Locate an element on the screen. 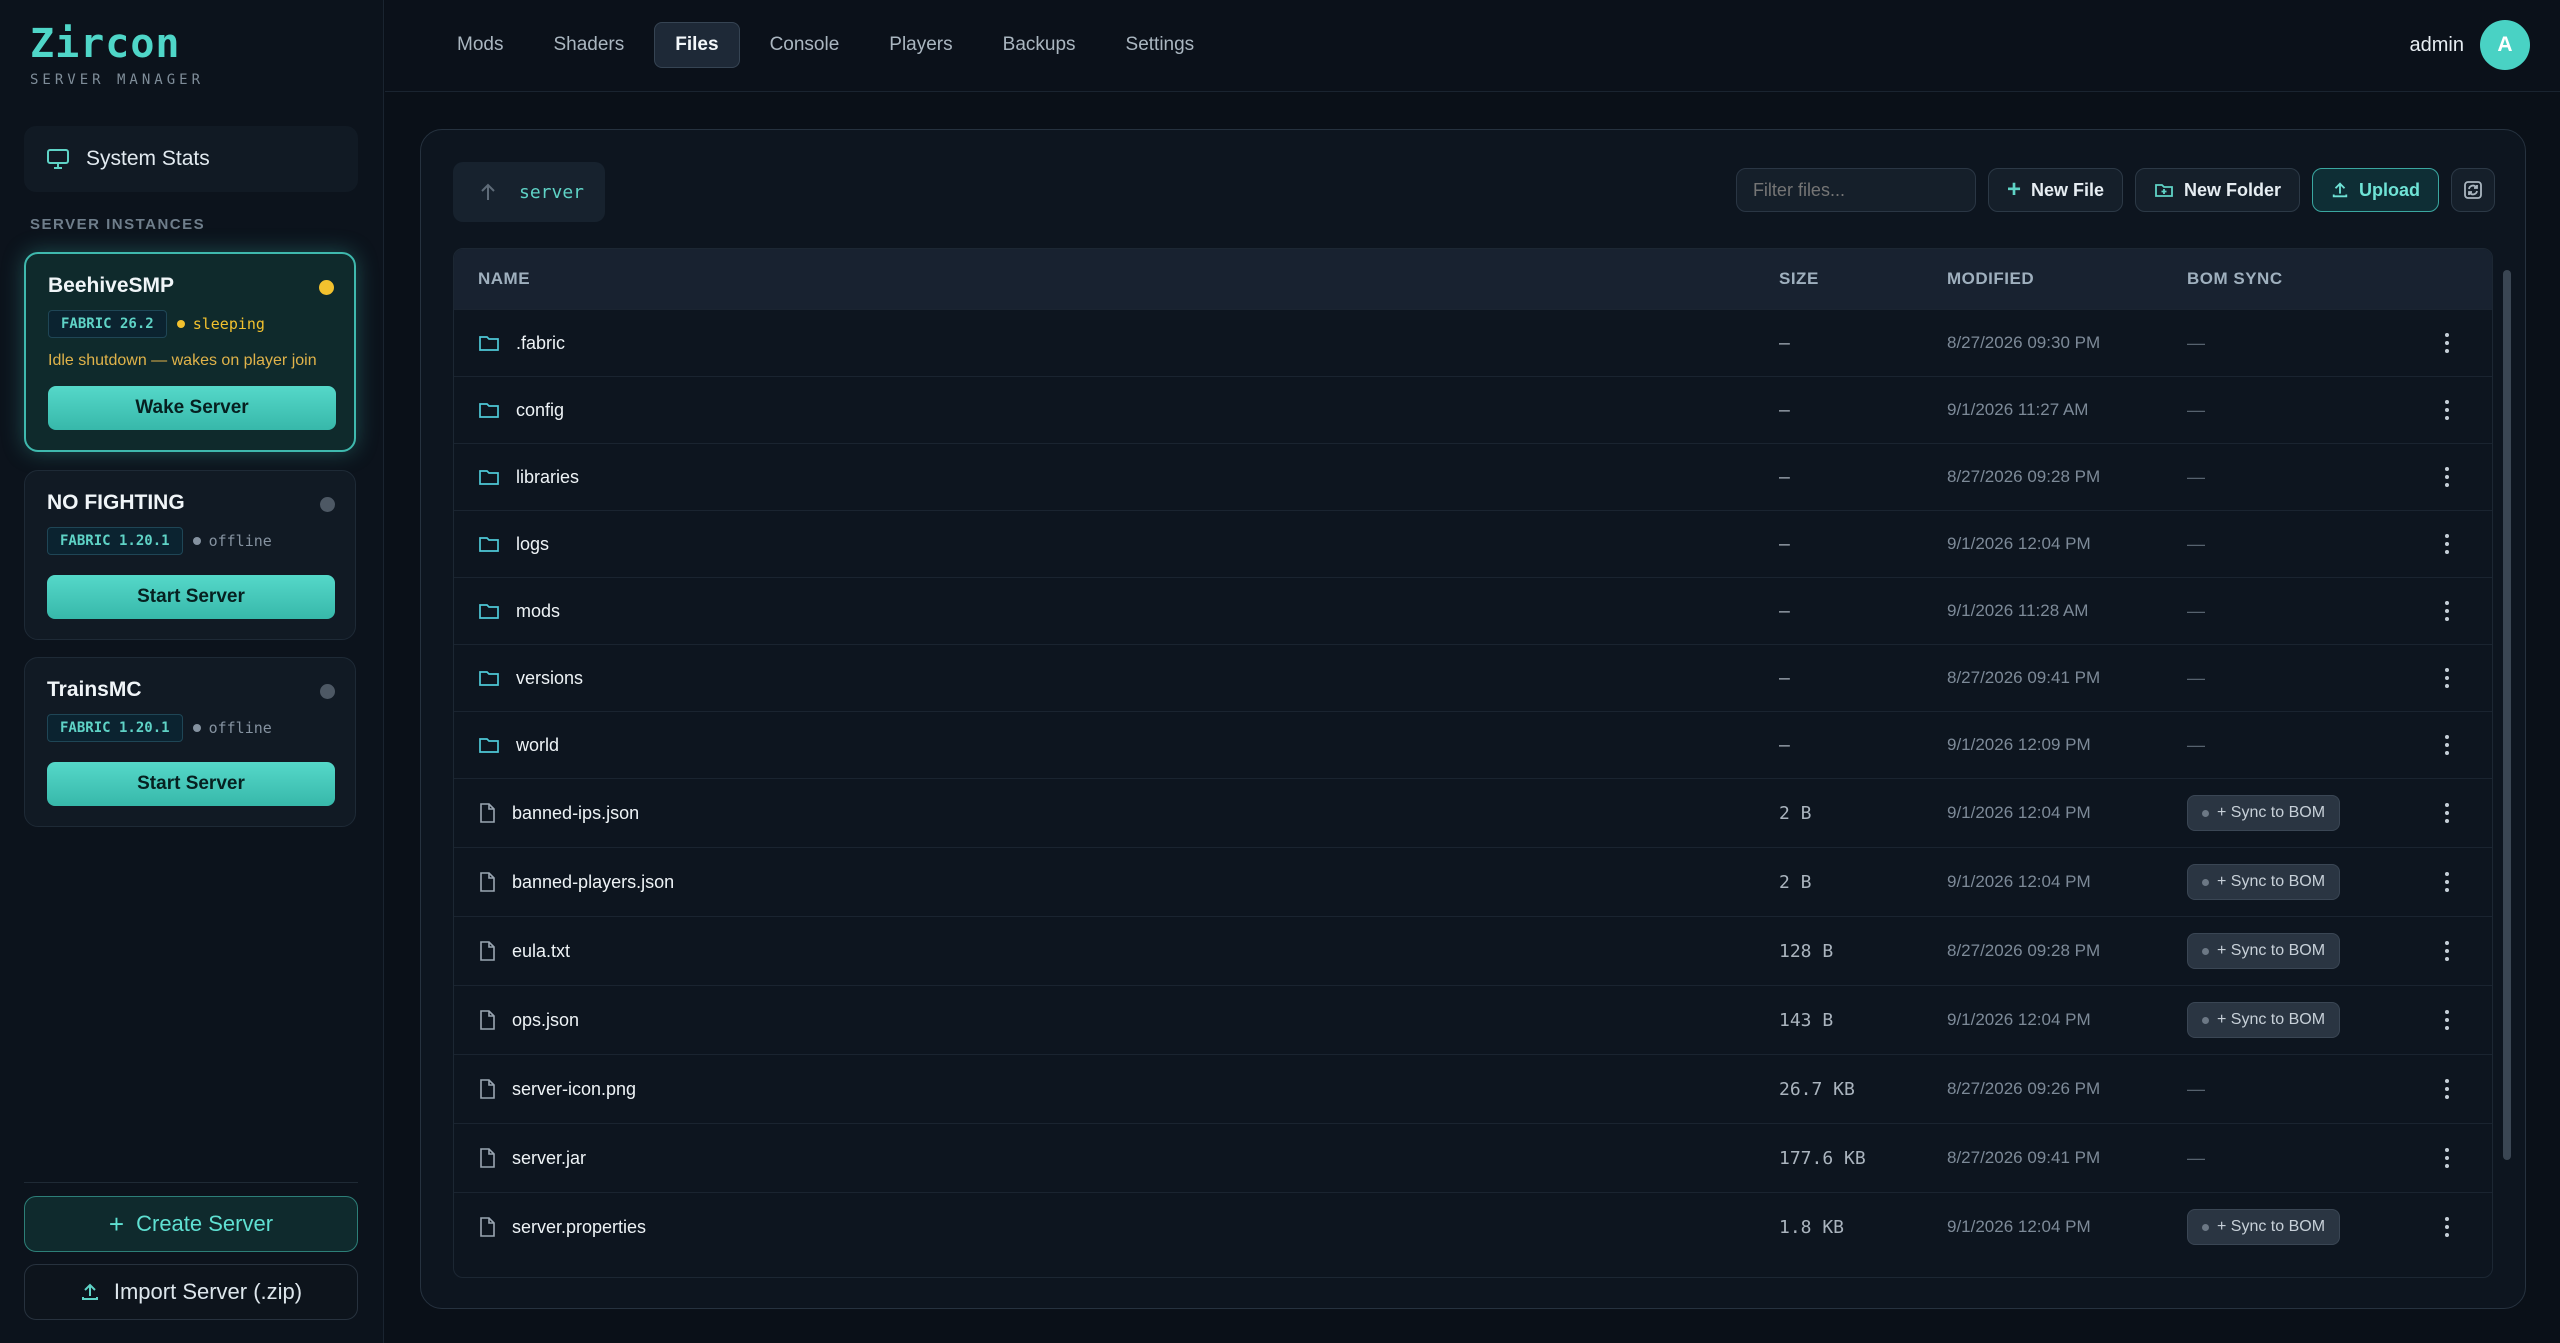 The height and width of the screenshot is (1343, 2560). column-size: SIZE is located at coordinates (1863, 279).